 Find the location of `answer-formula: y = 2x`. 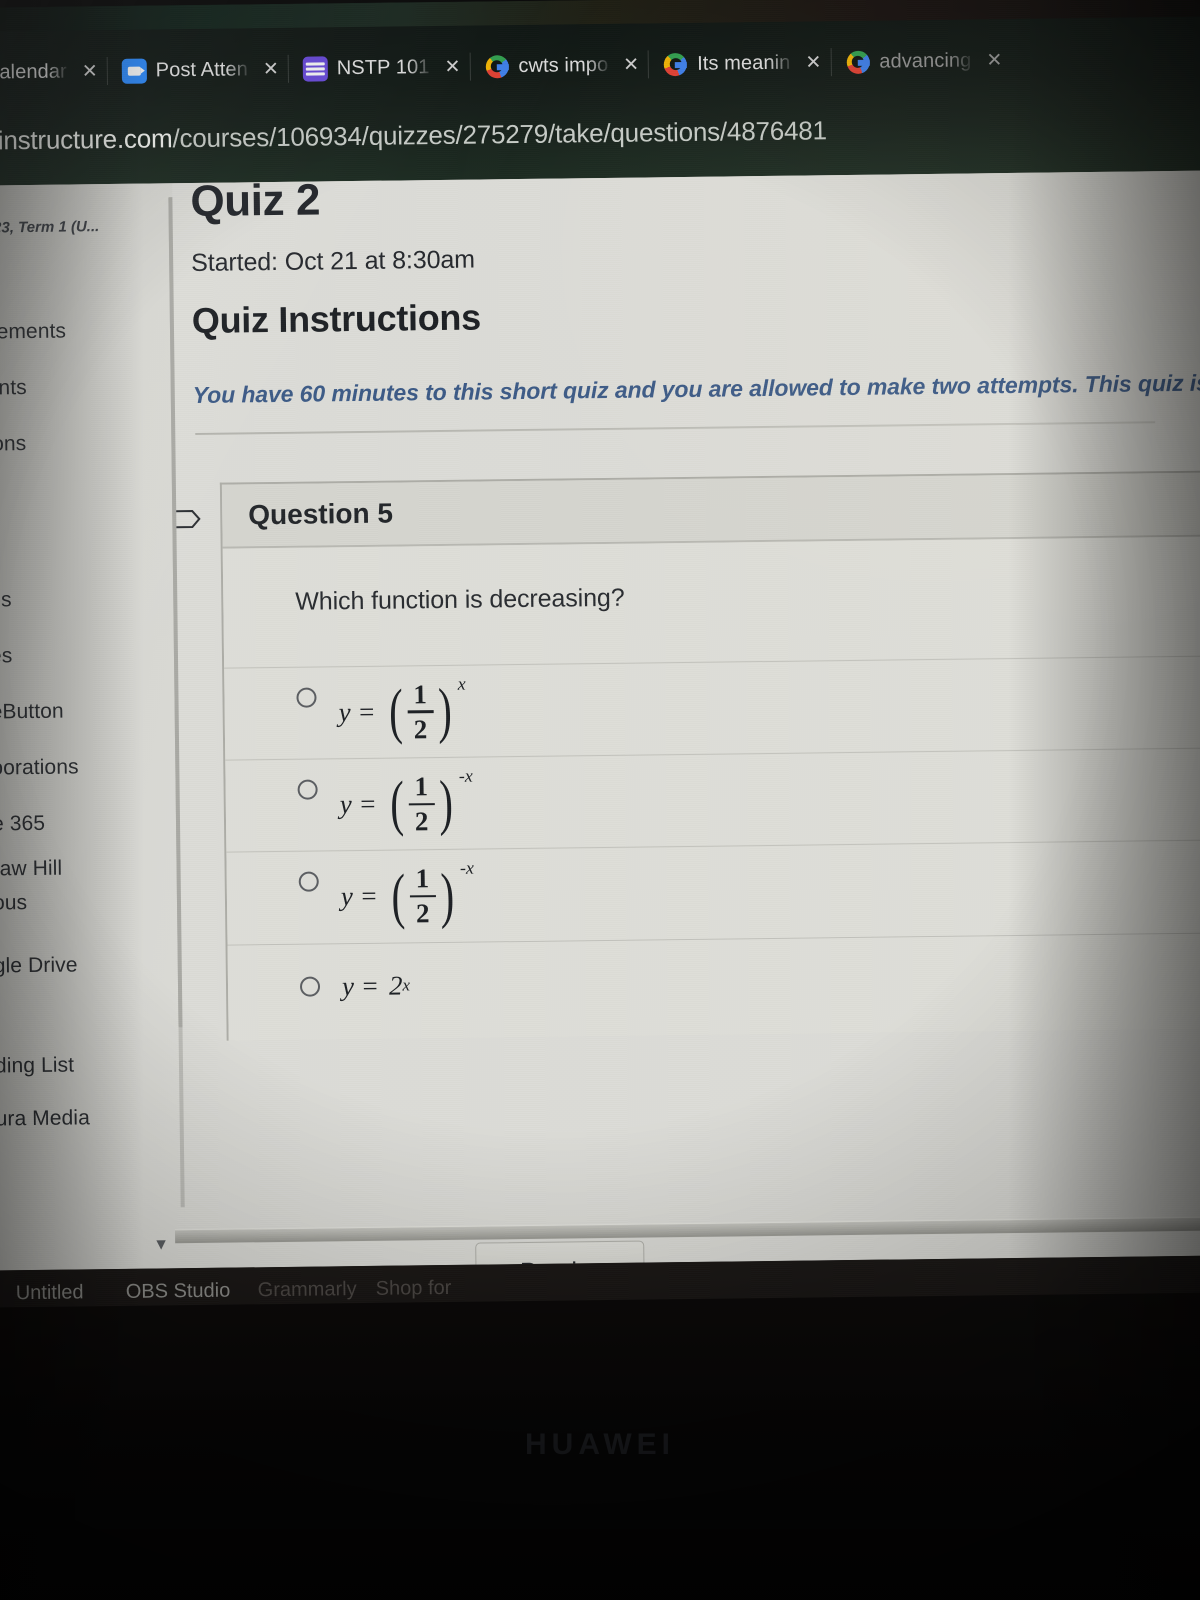

answer-formula: y = 2x is located at coordinates (376, 986).